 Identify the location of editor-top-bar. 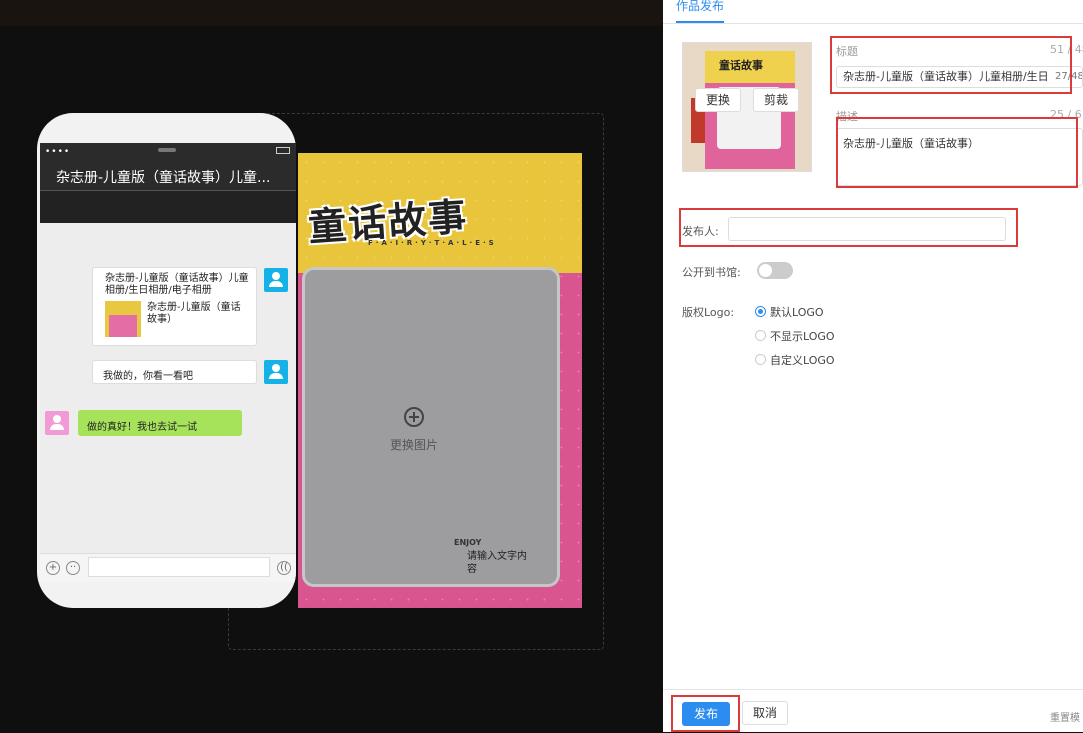
(331, 13).